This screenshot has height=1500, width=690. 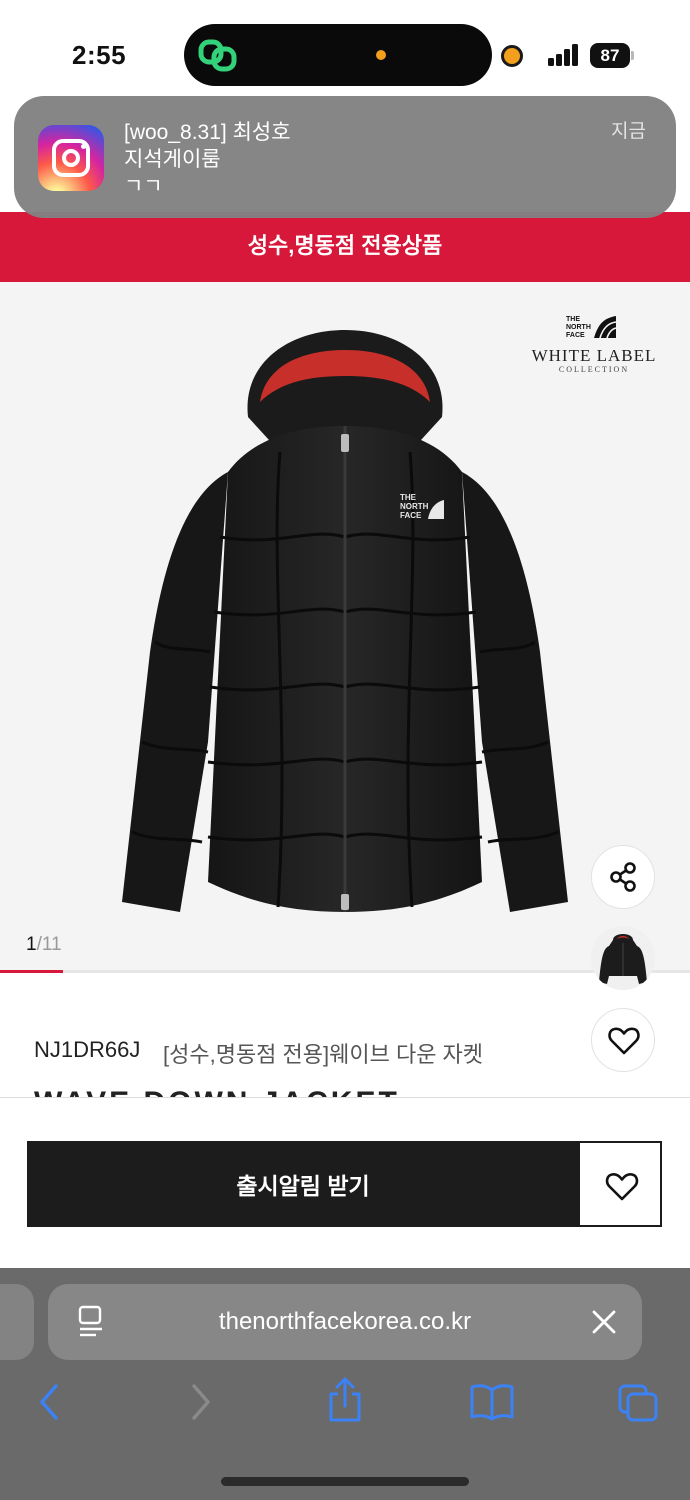 I want to click on product-name: [성수,명동점 전용]웨이브 다운 자켓, so click(x=323, y=1054).